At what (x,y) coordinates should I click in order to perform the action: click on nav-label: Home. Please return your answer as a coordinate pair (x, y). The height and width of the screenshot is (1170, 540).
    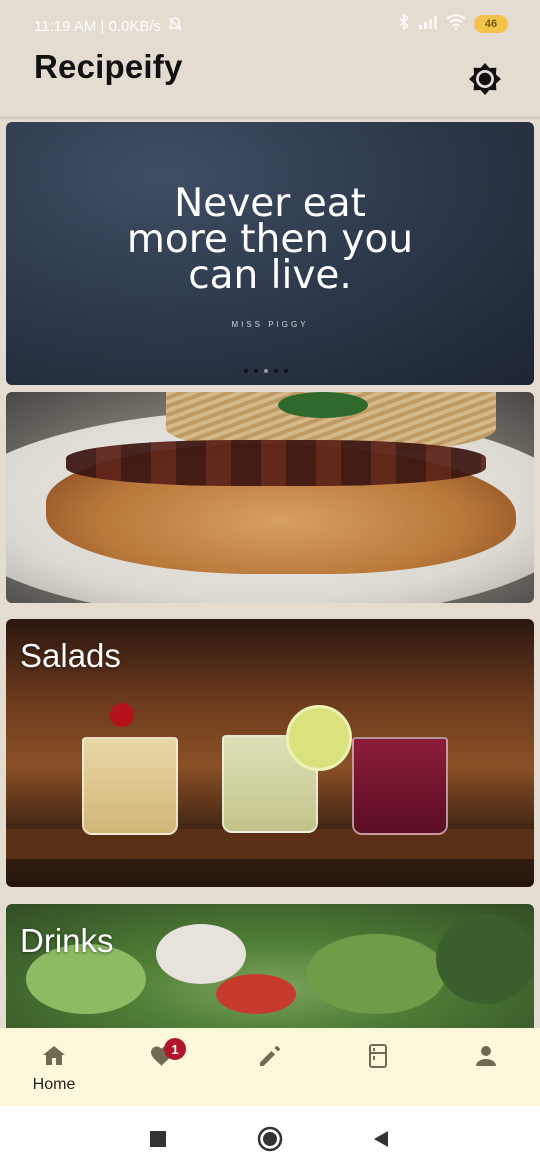
    Looking at the image, I should click on (54, 1084).